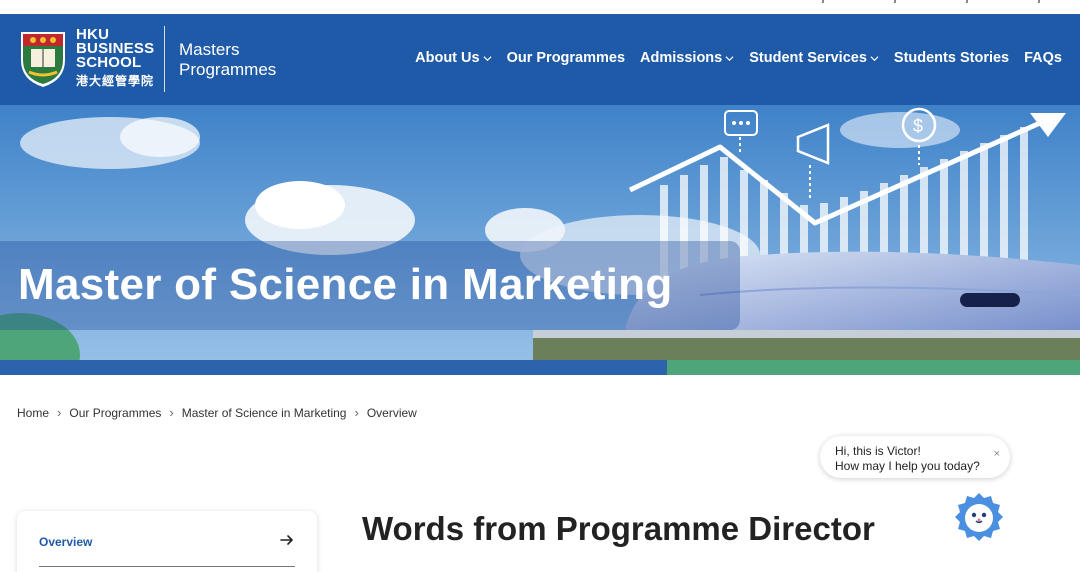 This screenshot has height=572, width=1080. I want to click on nav-item-label: FAQs, so click(1043, 58).